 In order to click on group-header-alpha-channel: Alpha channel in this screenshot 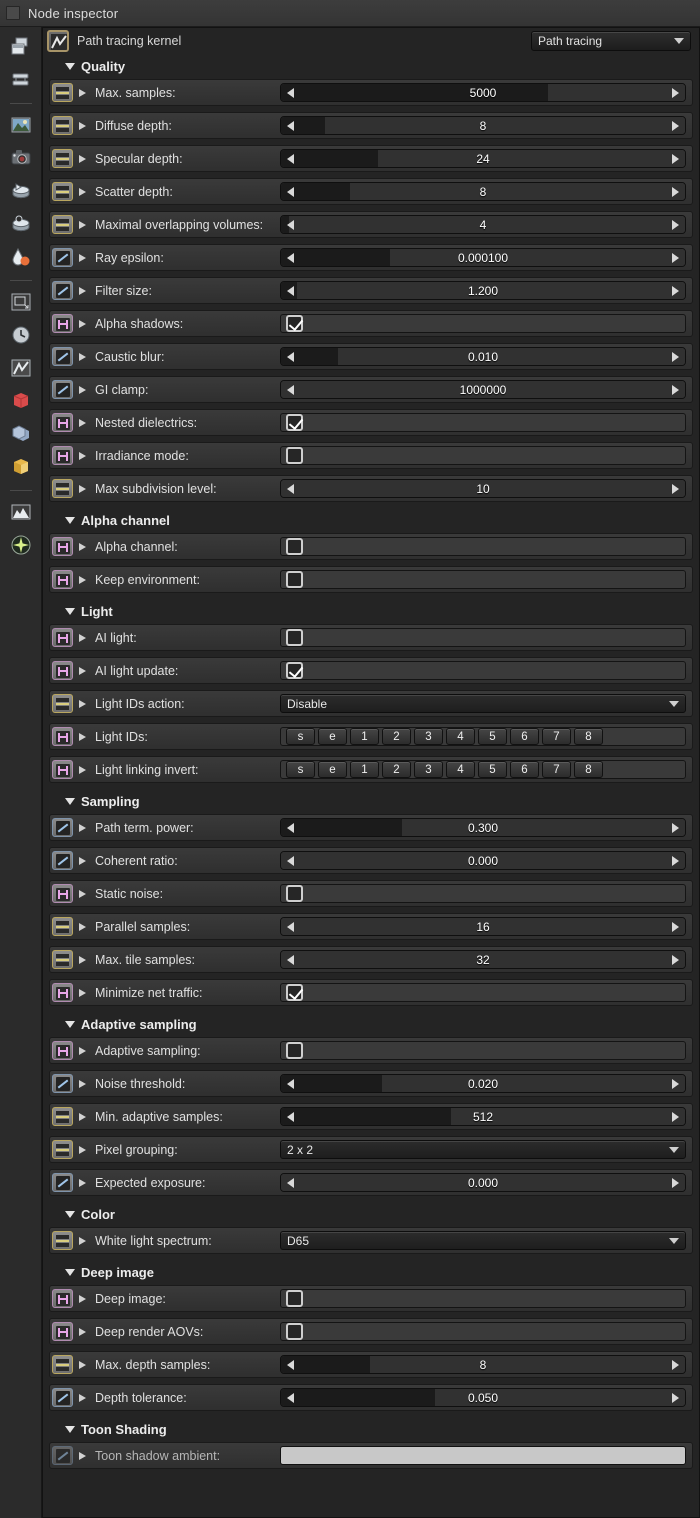, I will do `click(371, 520)`.